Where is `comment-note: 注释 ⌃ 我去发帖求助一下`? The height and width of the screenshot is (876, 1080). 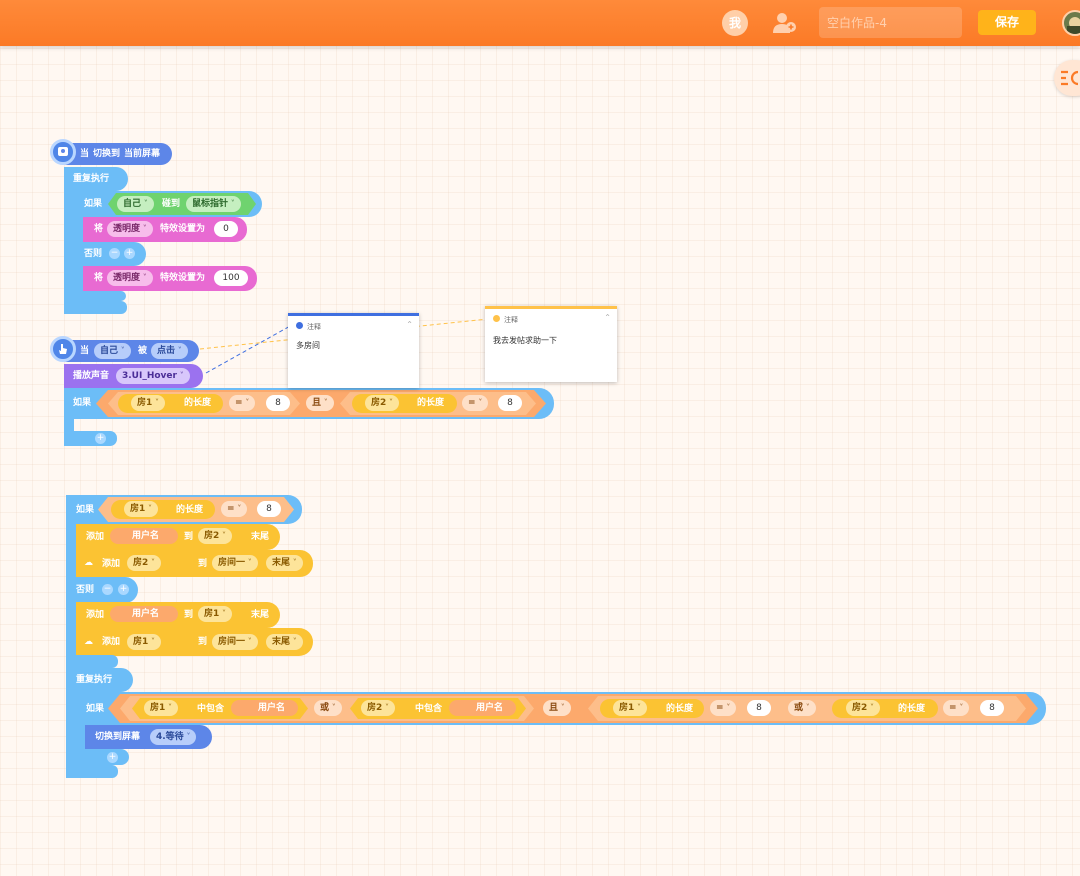
comment-note: 注释 ⌃ 我去发帖求助一下 is located at coordinates (551, 344).